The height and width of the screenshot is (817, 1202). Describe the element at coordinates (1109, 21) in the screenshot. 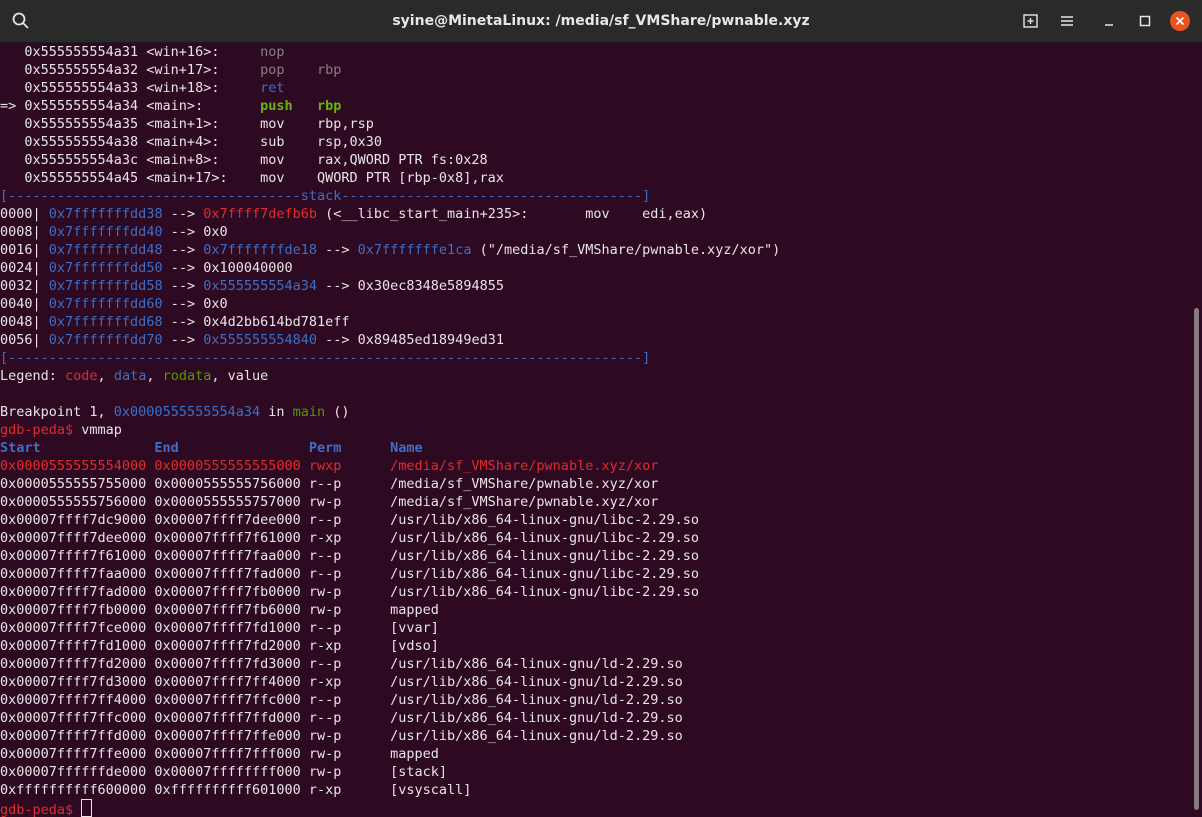

I see `minimize-icon` at that location.